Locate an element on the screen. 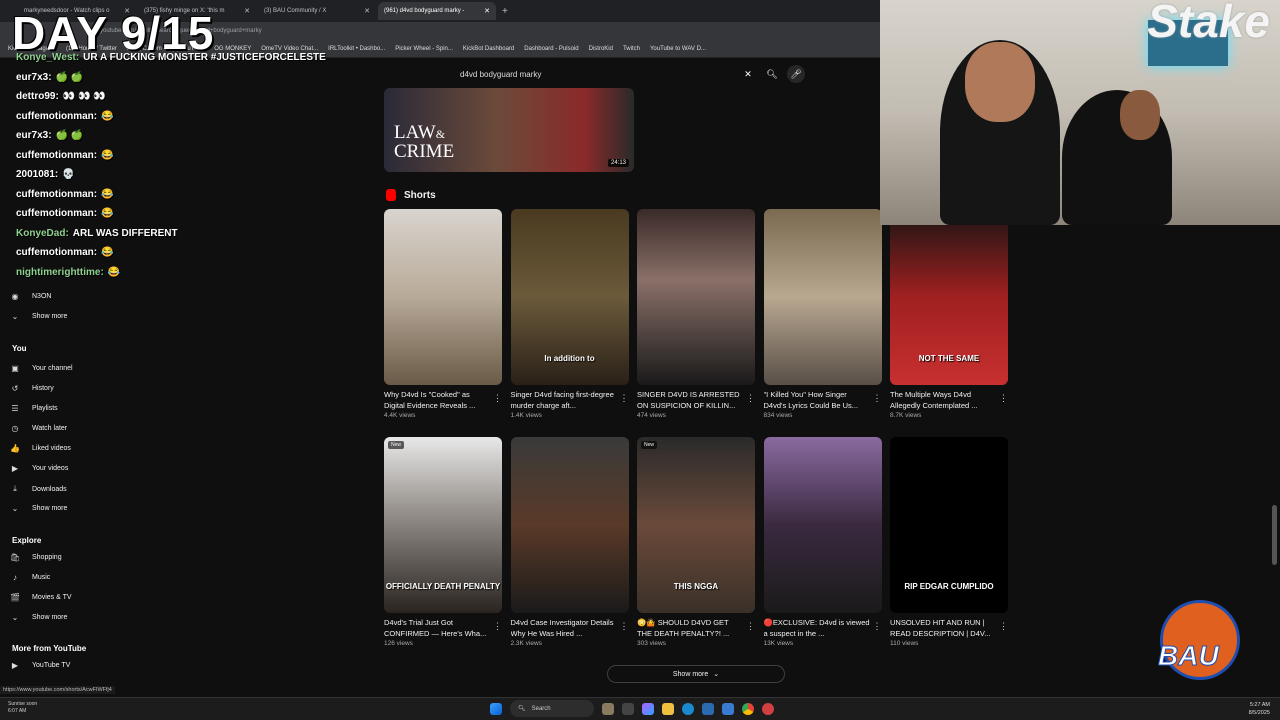  sidebar-icon: ⌄ is located at coordinates (15, 617).